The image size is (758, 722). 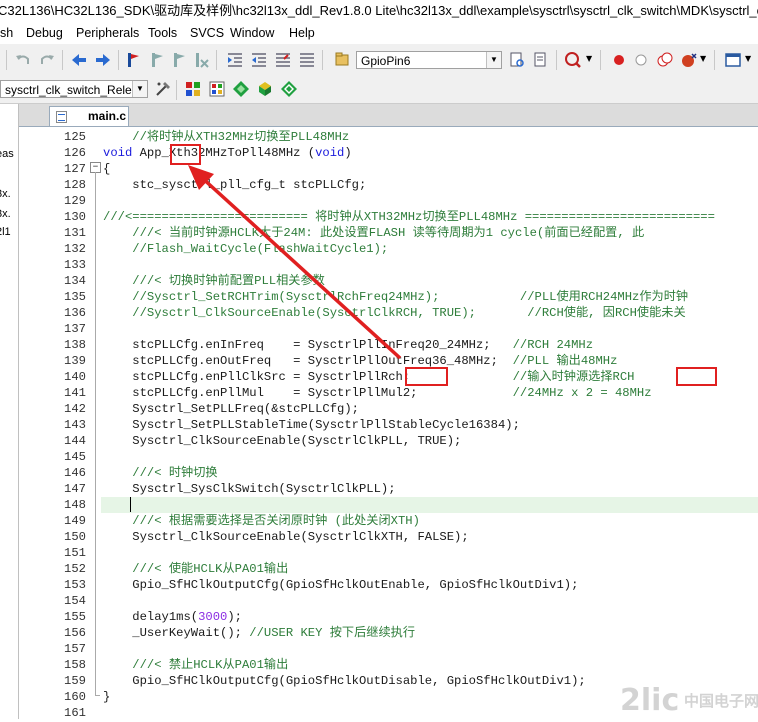 I want to click on annotation-arrow, so click(x=295, y=262).